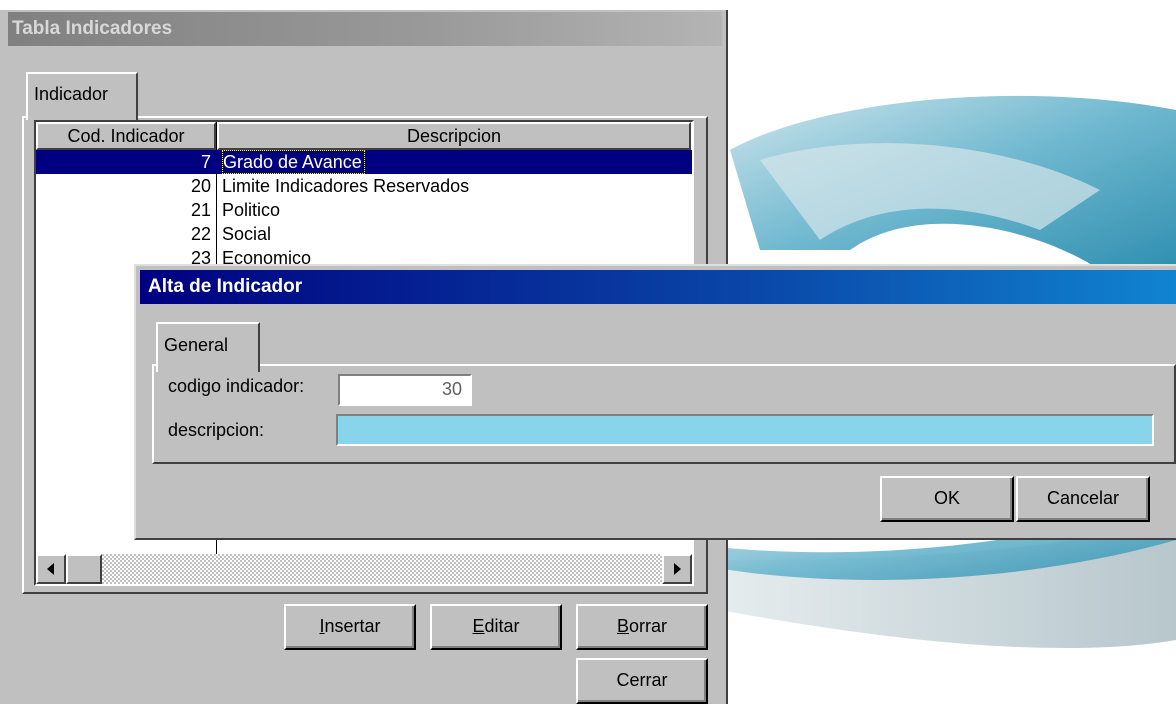 This screenshot has height=704, width=1176. What do you see at coordinates (365, 29) in the screenshot?
I see `window-title-bar: Tabla Indicadores` at bounding box center [365, 29].